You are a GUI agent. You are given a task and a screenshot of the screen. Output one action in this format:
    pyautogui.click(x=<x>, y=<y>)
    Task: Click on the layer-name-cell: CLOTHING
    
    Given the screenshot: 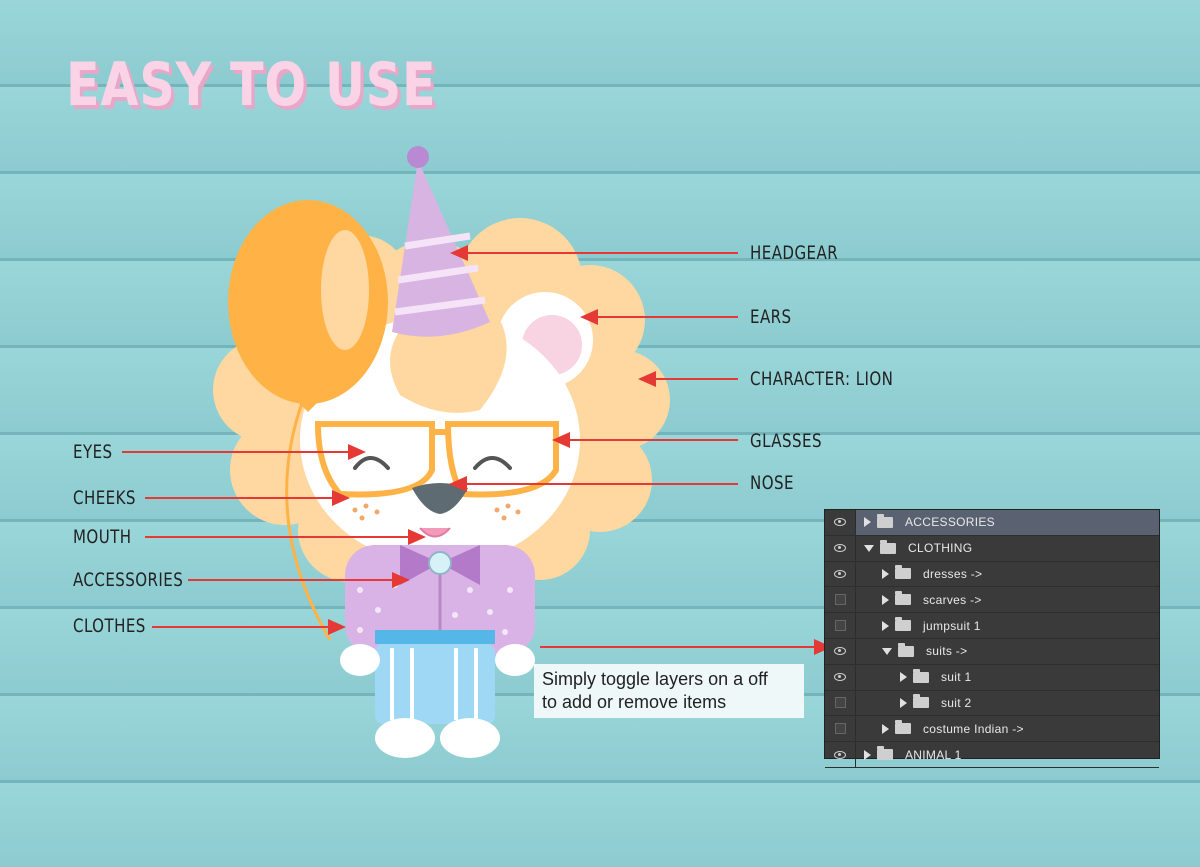 What is the action you would take?
    pyautogui.click(x=1007, y=548)
    